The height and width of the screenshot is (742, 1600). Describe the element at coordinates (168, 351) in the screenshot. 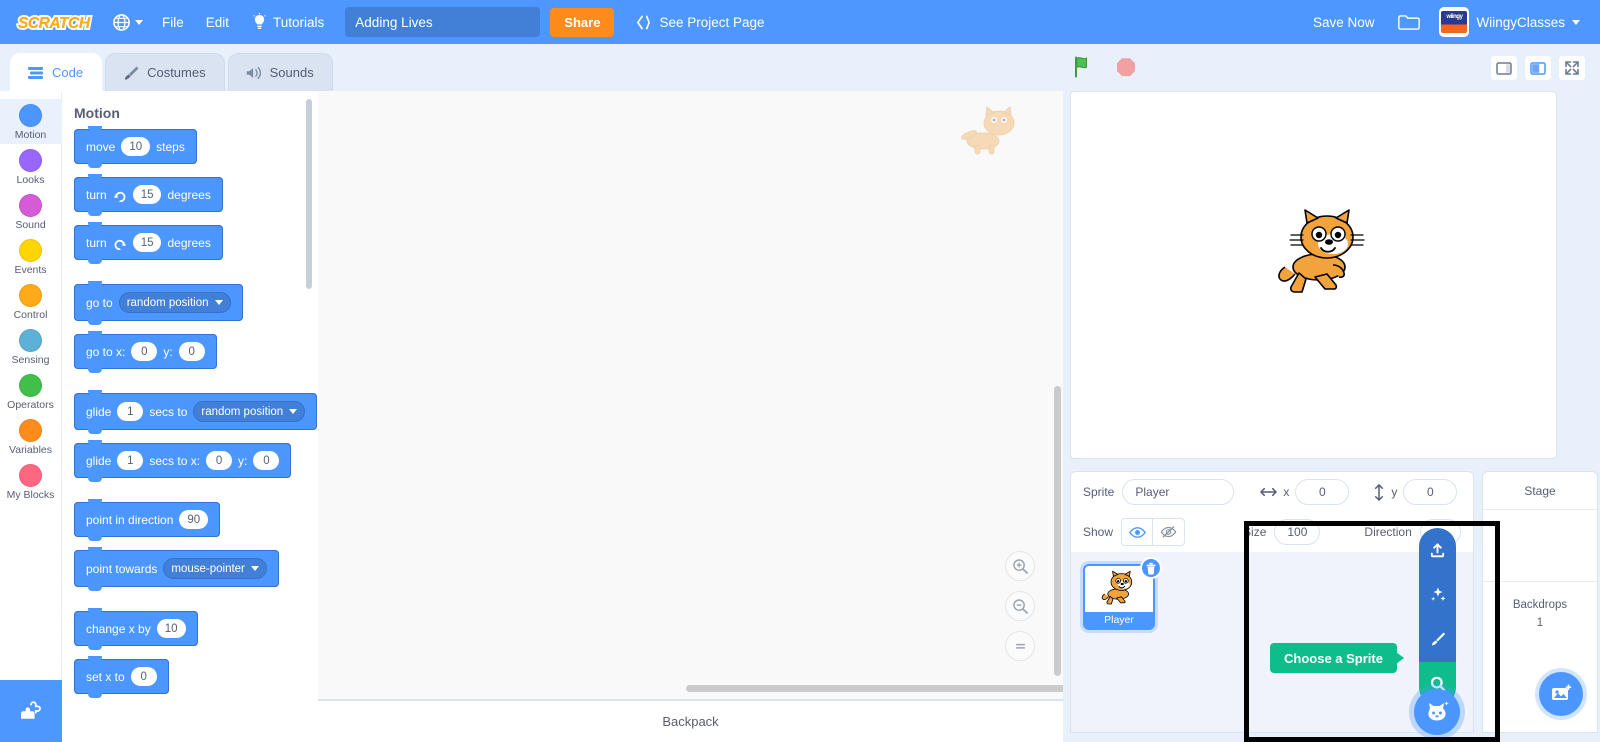

I see `block-text: y:` at that location.